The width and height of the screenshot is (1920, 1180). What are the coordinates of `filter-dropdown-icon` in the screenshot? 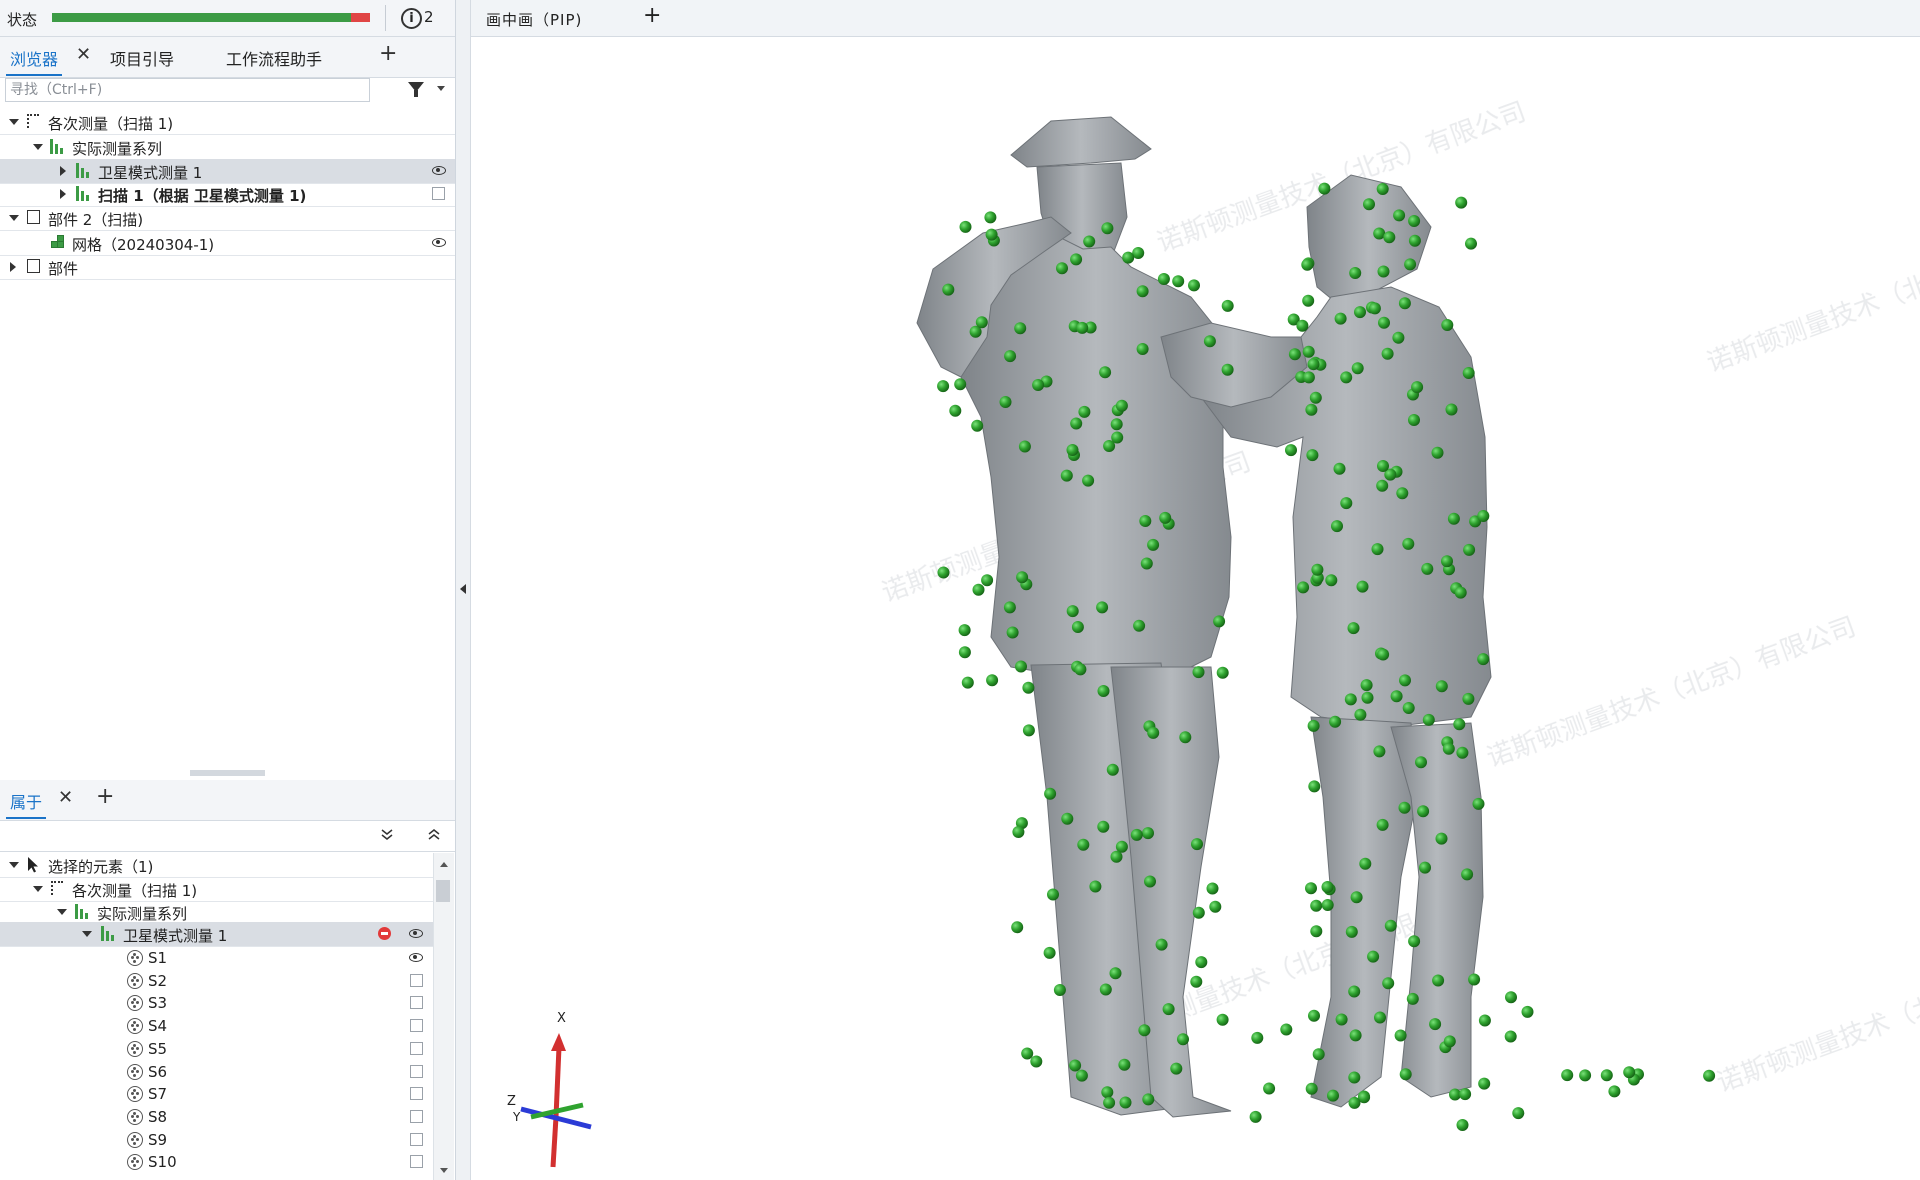 It's located at (441, 88).